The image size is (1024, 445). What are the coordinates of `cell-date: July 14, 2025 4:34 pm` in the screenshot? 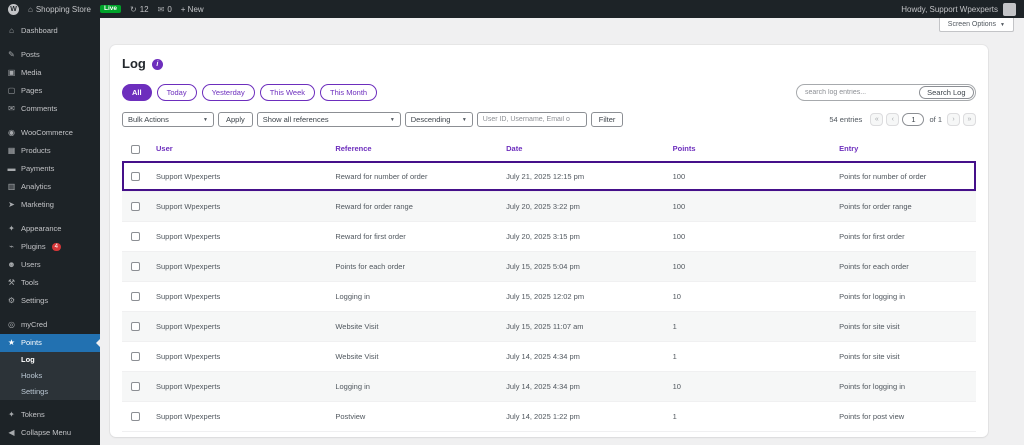 It's located at (581, 386).